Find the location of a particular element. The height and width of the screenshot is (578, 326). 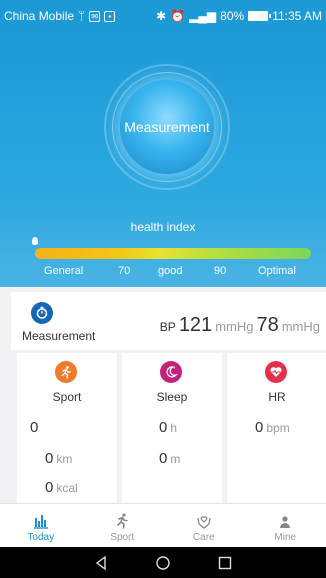

moon-icon is located at coordinates (171, 372).